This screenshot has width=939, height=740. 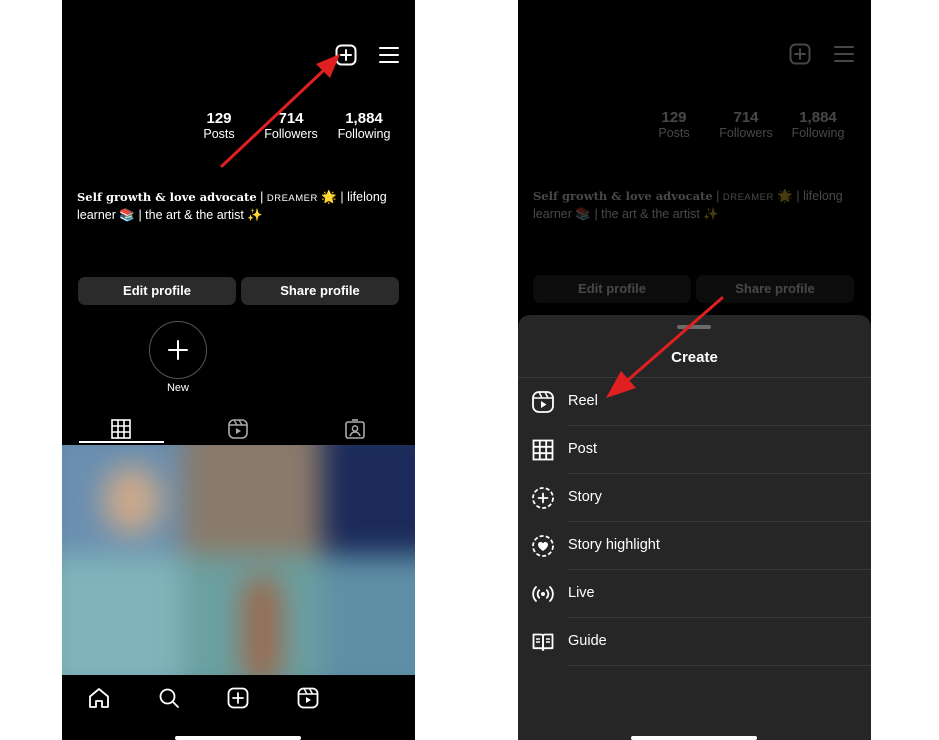 I want to click on live-icon, so click(x=543, y=594).